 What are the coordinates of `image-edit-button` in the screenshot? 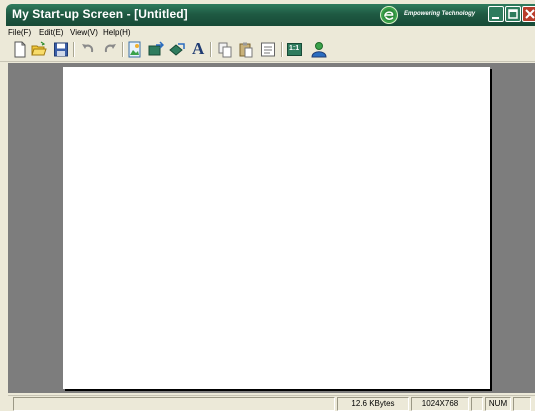 It's located at (177, 49).